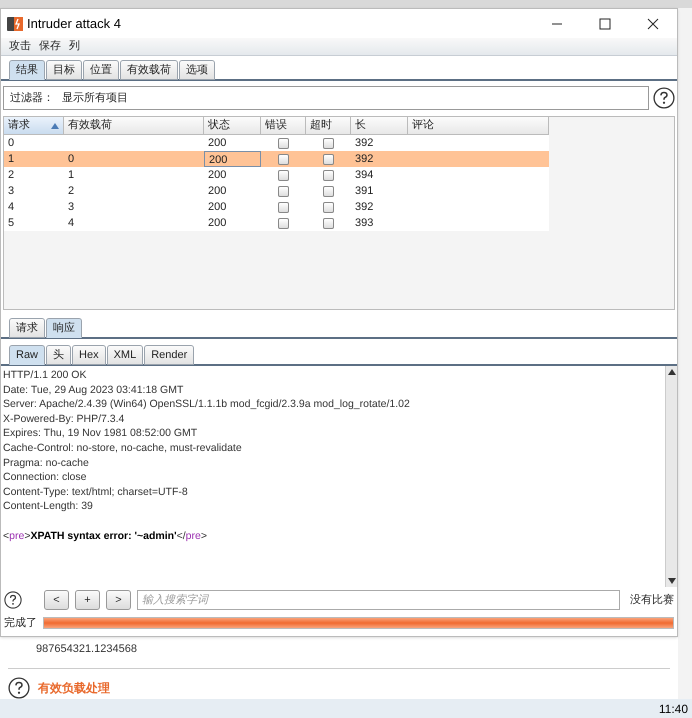 The height and width of the screenshot is (718, 692). Describe the element at coordinates (34, 126) in the screenshot. I see `column-header: 请求` at that location.